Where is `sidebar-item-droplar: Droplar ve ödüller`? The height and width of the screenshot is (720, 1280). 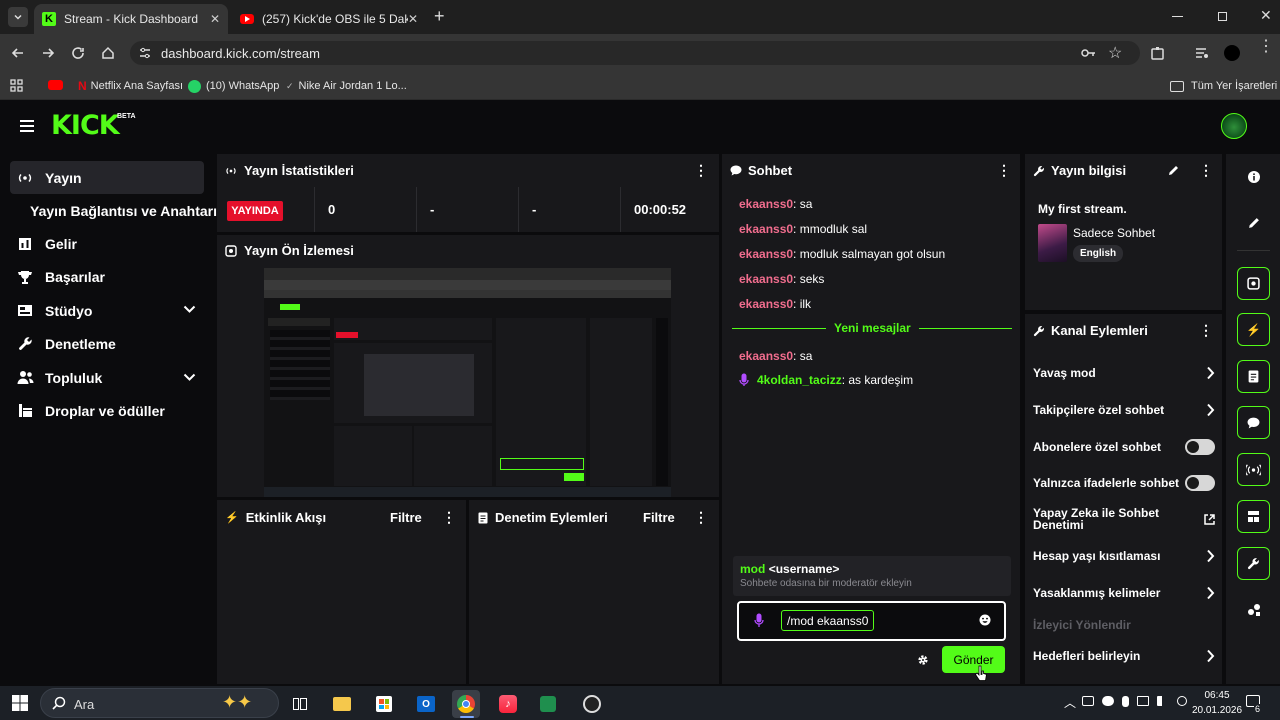 sidebar-item-droplar: Droplar ve ödüller is located at coordinates (107, 410).